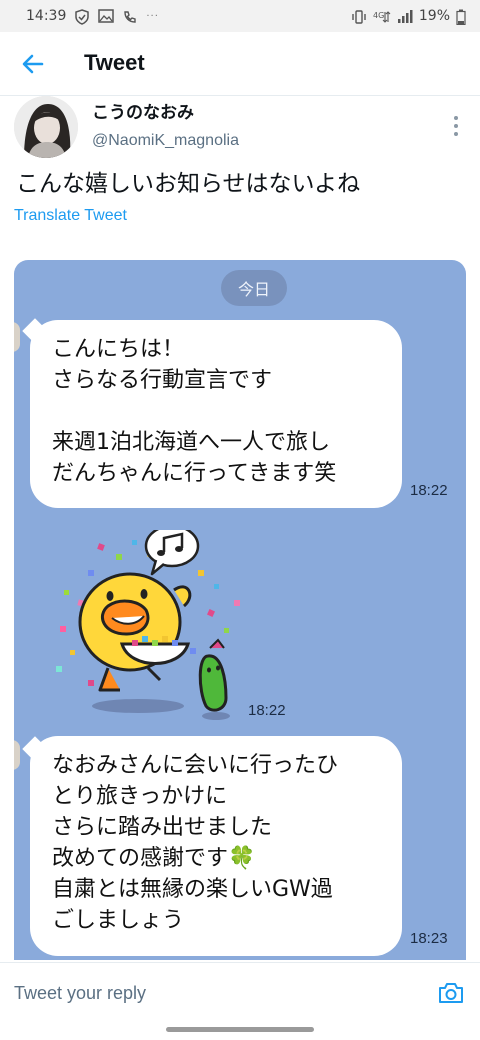 The image size is (480, 1040). Describe the element at coordinates (143, 110) in the screenshot. I see `display-name: こうのなおみ` at that location.